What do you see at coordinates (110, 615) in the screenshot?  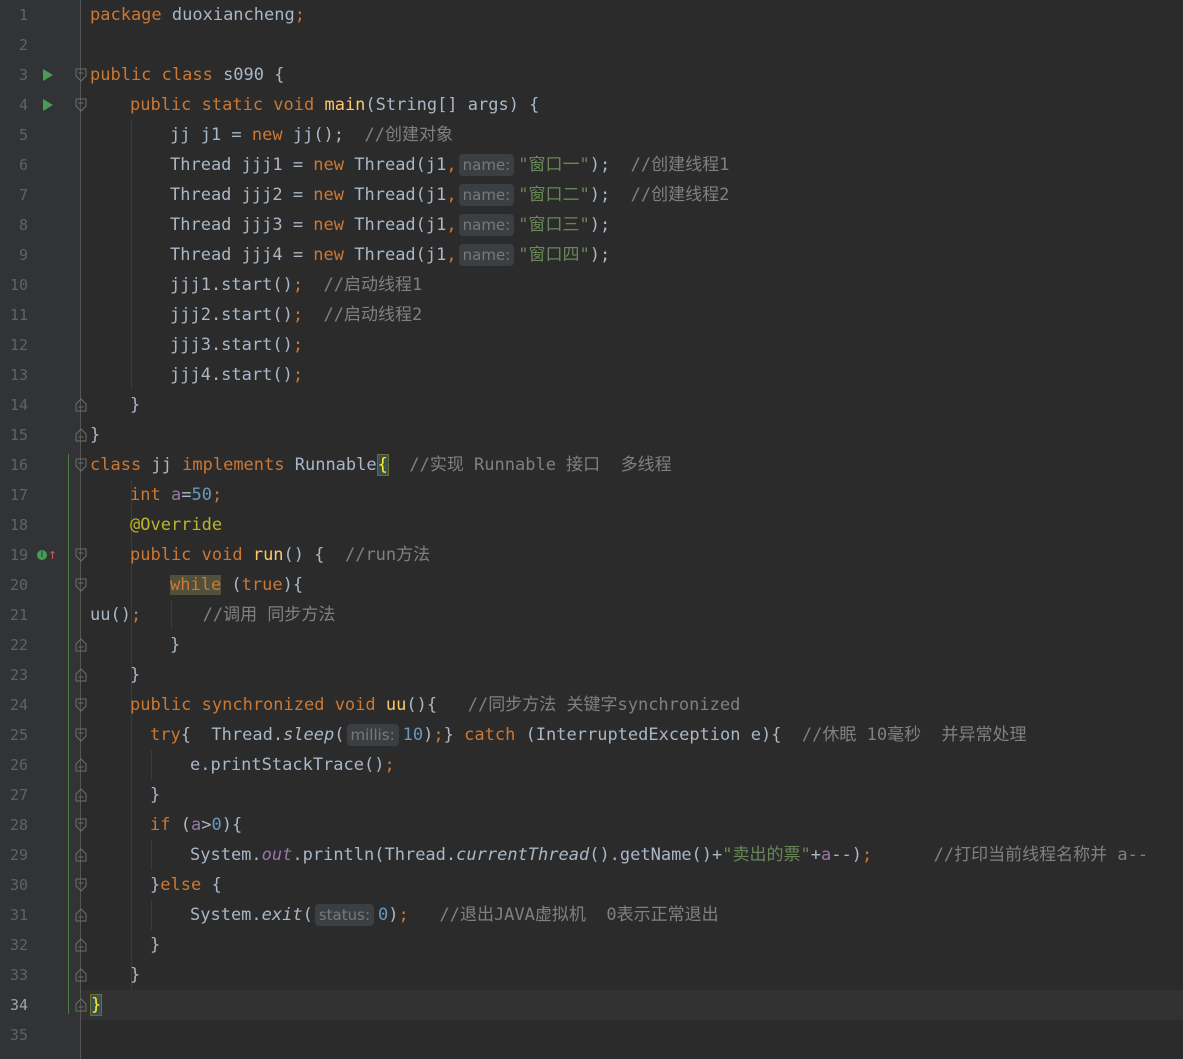 I see `code-text: uu()` at bounding box center [110, 615].